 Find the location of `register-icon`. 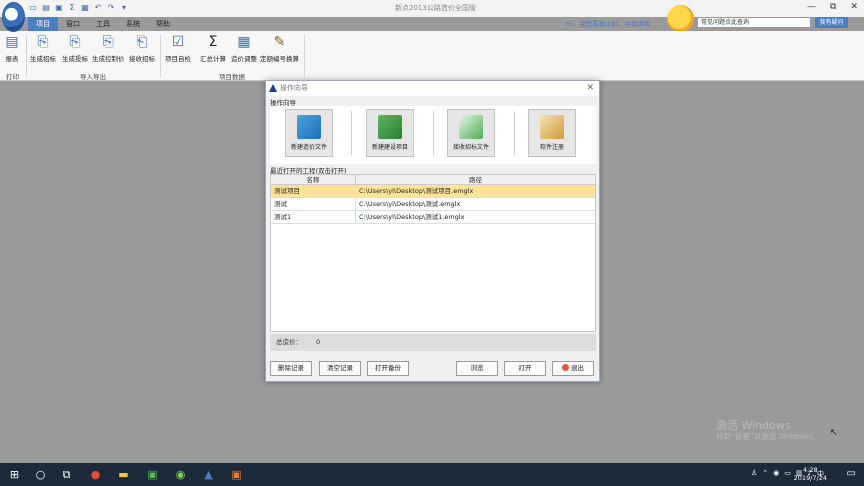

register-icon is located at coordinates (552, 127).